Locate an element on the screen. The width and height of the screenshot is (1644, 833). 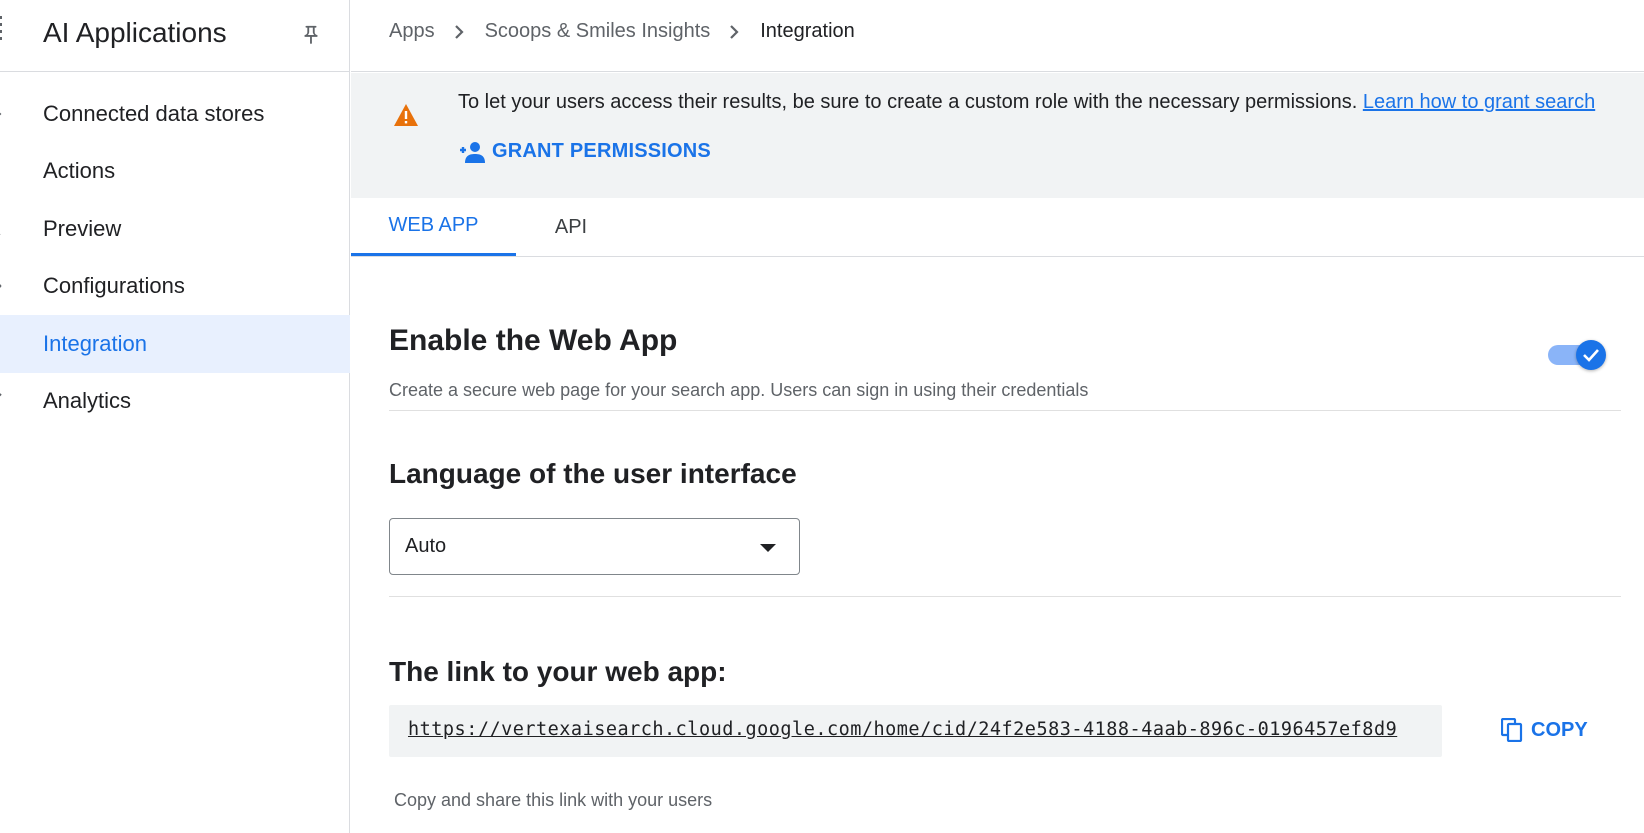
sidebar-item-label: Preview is located at coordinates (82, 228).